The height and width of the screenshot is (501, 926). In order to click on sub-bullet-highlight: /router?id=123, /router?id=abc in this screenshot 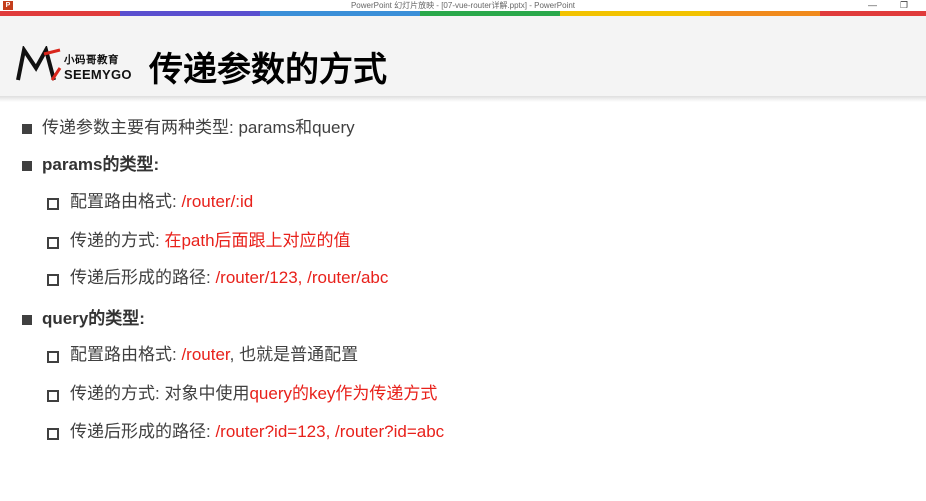, I will do `click(330, 431)`.